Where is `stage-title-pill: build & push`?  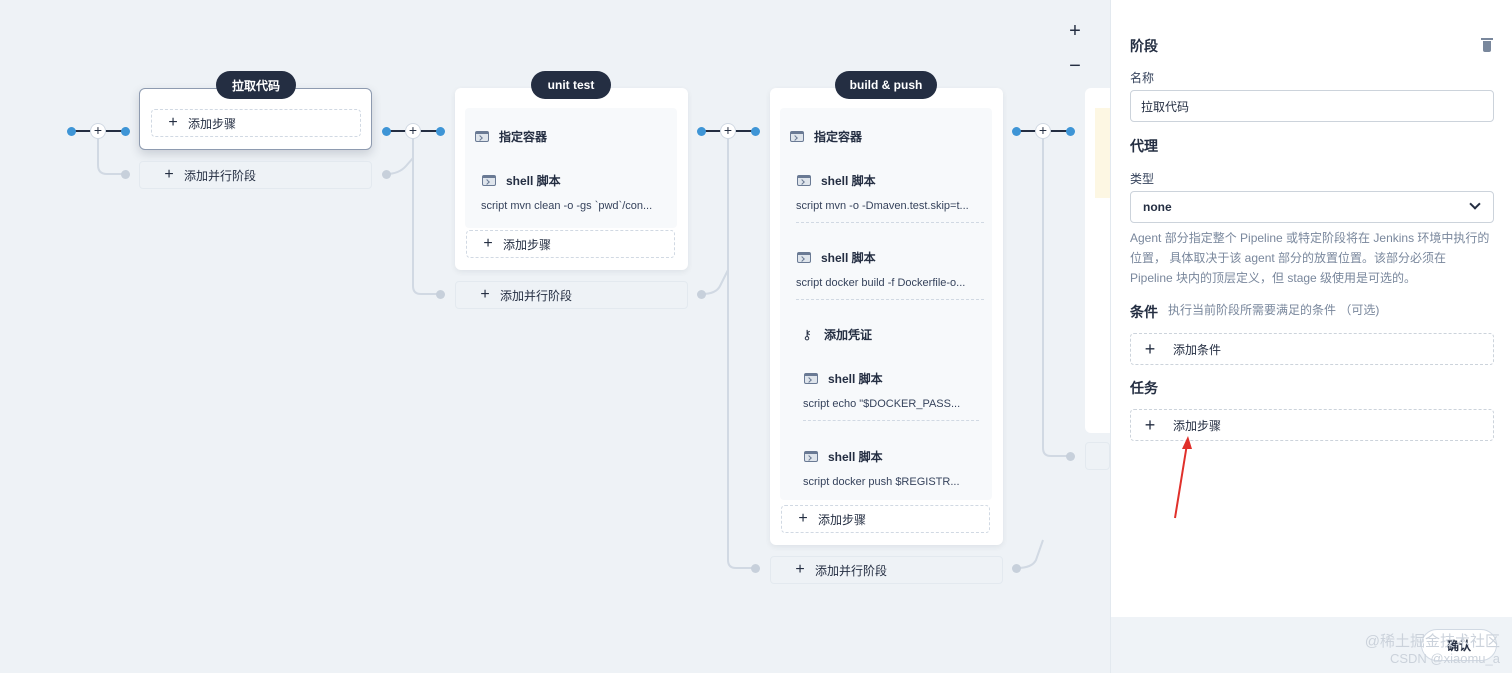 stage-title-pill: build & push is located at coordinates (886, 85).